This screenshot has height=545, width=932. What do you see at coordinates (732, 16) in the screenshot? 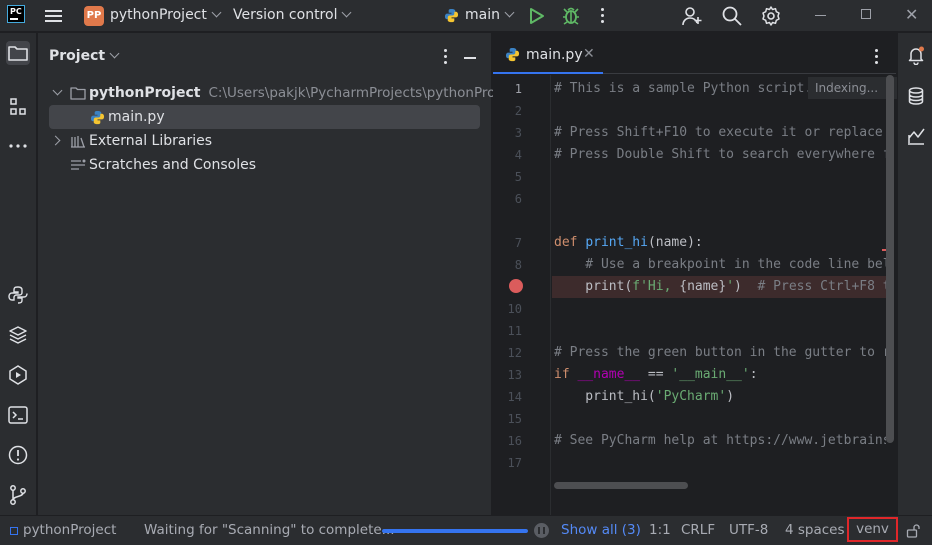
I see `search-icon` at bounding box center [732, 16].